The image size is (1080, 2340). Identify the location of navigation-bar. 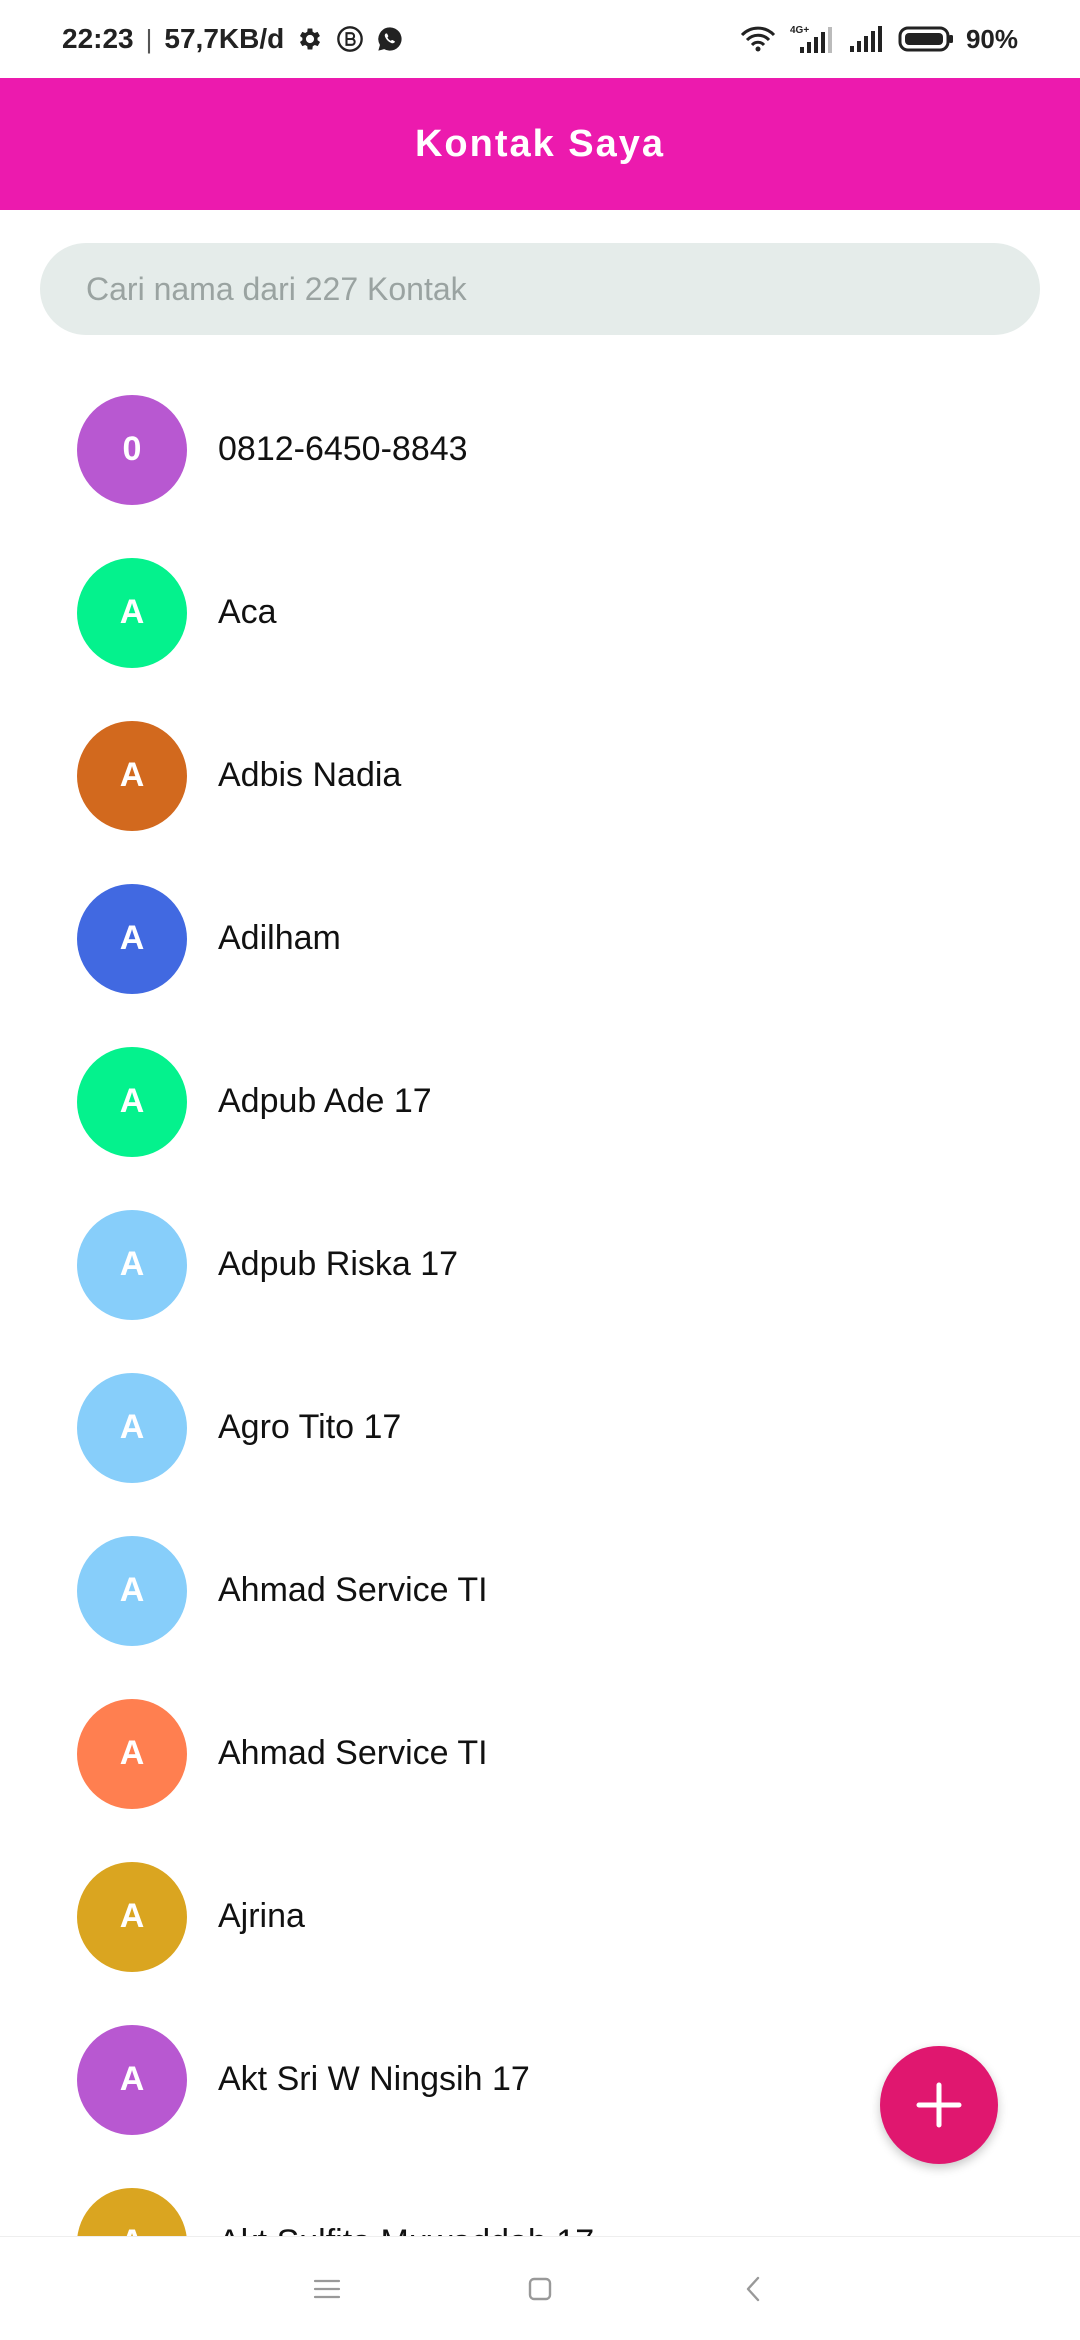
(540, 2288).